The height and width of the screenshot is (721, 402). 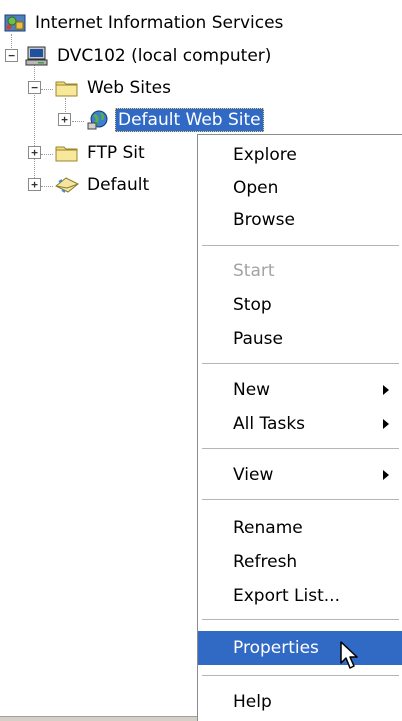 I want to click on menu-item-refresh: Refresh, so click(x=300, y=562).